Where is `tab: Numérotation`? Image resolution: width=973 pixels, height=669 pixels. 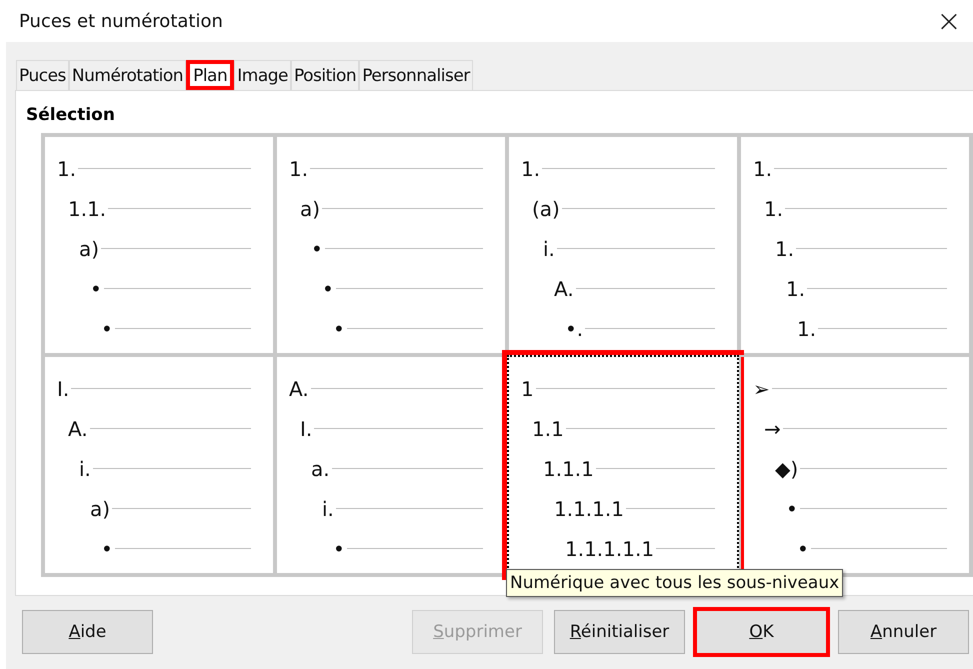 tab: Numérotation is located at coordinates (127, 75).